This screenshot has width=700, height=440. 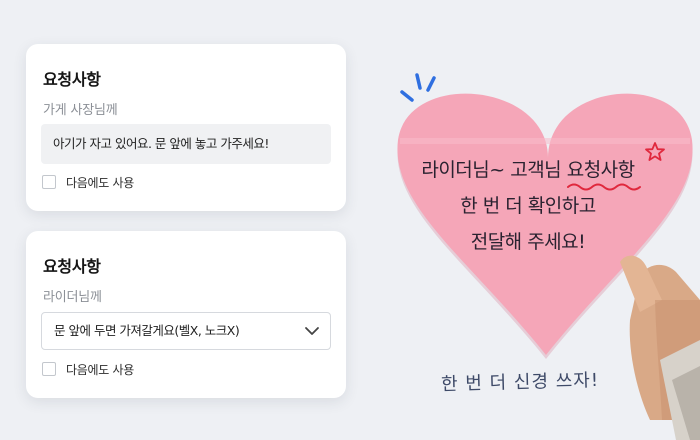 I want to click on pointing-hand, so click(x=660, y=347).